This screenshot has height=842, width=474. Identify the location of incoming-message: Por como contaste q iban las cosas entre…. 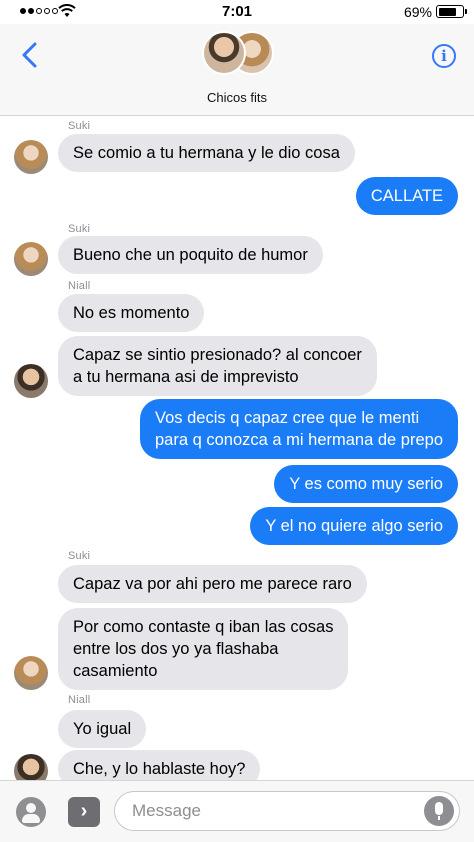
(203, 649).